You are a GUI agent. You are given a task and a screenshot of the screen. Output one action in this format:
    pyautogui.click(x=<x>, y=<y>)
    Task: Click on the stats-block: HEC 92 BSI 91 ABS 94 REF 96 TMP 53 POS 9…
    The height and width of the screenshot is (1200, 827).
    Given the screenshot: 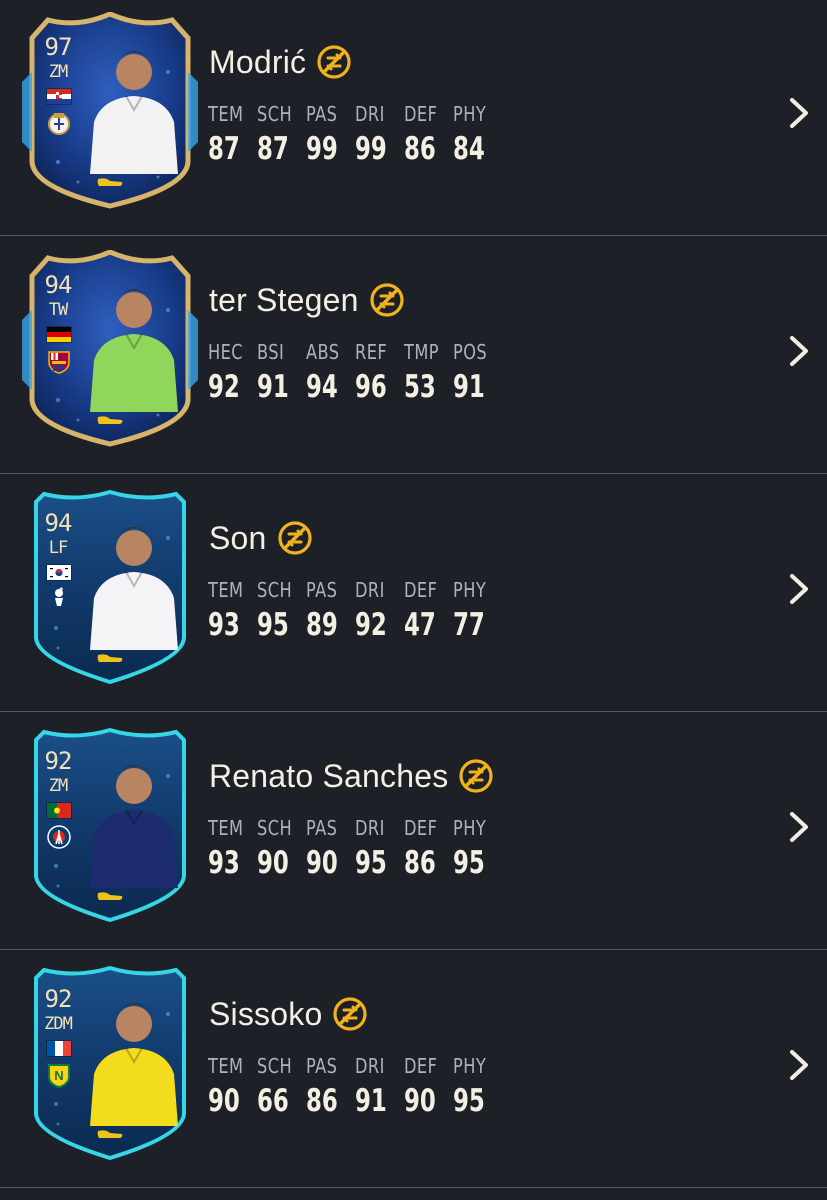 What is the action you would take?
    pyautogui.click(x=355, y=373)
    